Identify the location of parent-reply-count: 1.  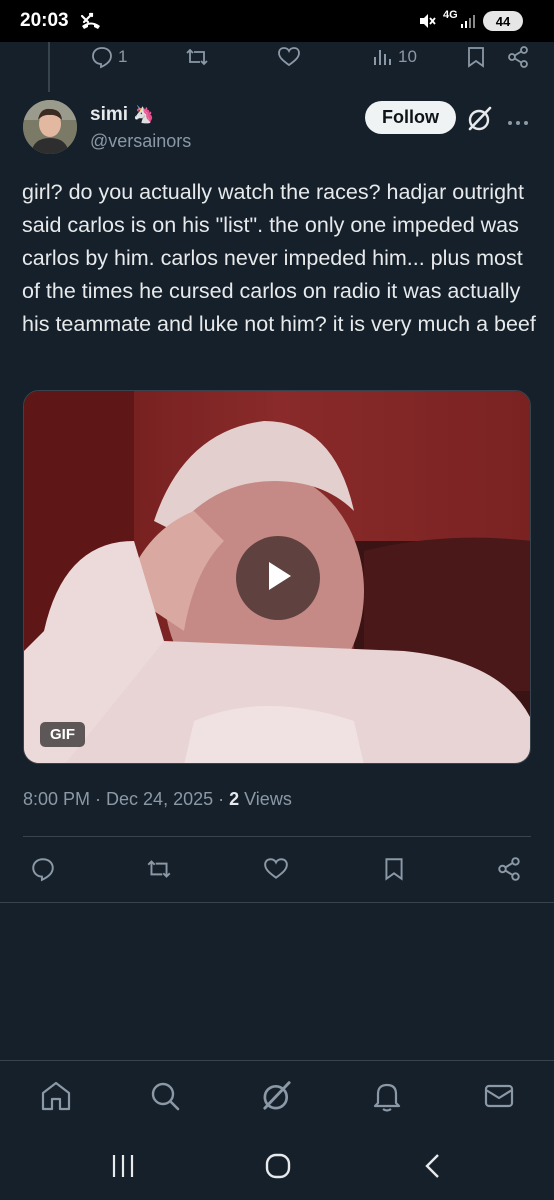
(123, 56).